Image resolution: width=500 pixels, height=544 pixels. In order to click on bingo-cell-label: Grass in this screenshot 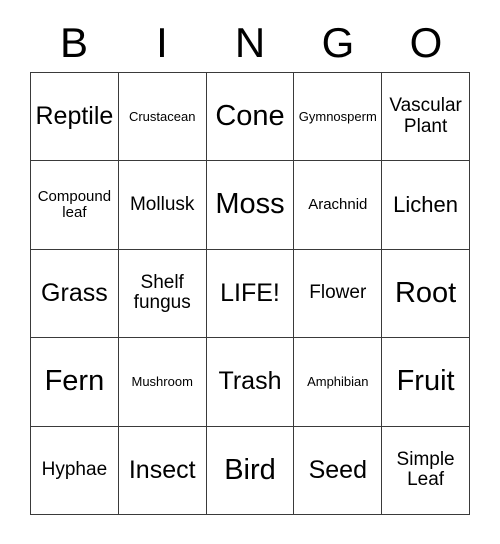, I will do `click(74, 292)`.